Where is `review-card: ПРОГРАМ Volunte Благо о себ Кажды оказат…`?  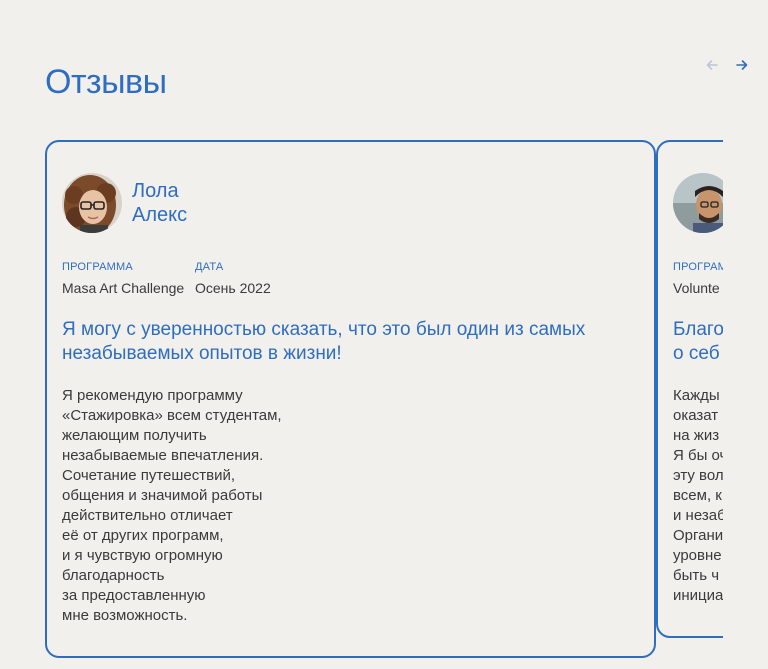 review-card: ПРОГРАМ Volunte Благо о себ Кажды оказат… is located at coordinates (689, 389).